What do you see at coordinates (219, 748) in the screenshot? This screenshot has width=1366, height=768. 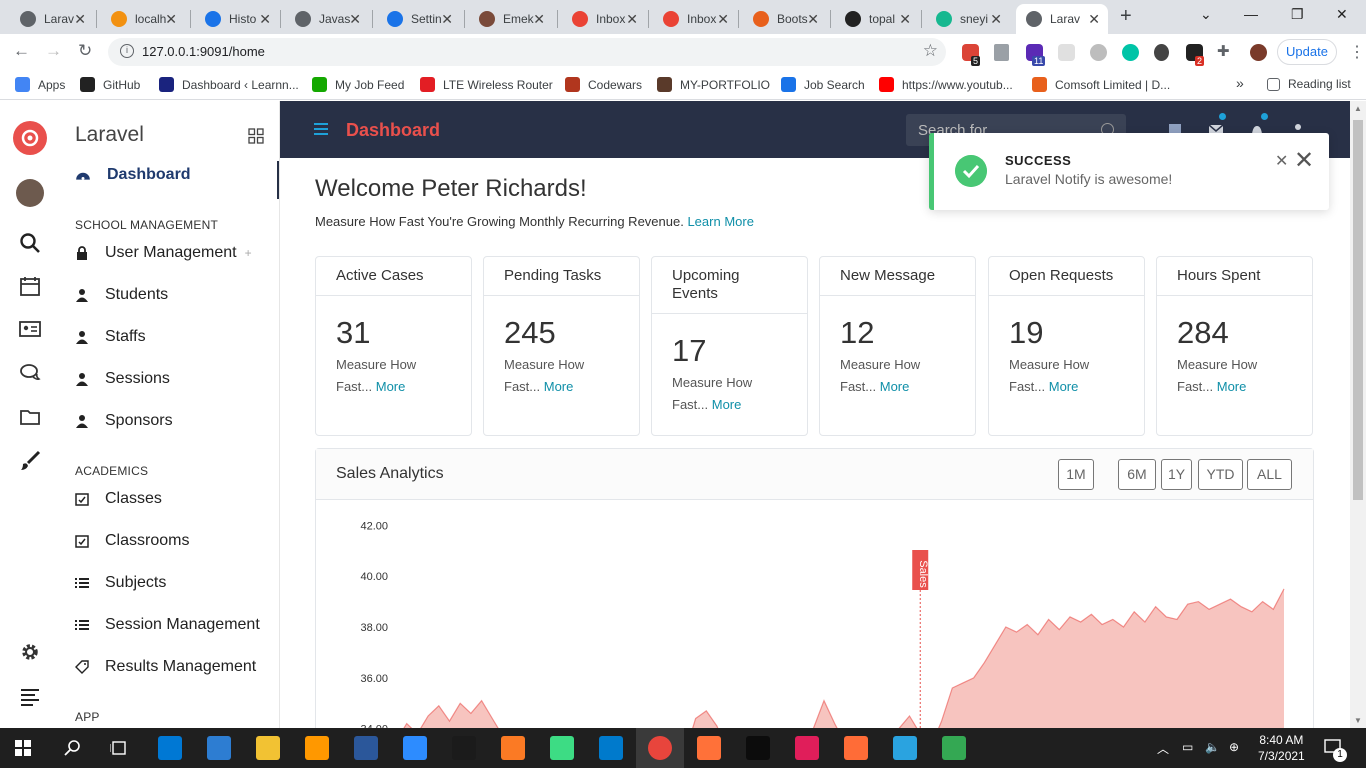 I see `store-app-icon` at bounding box center [219, 748].